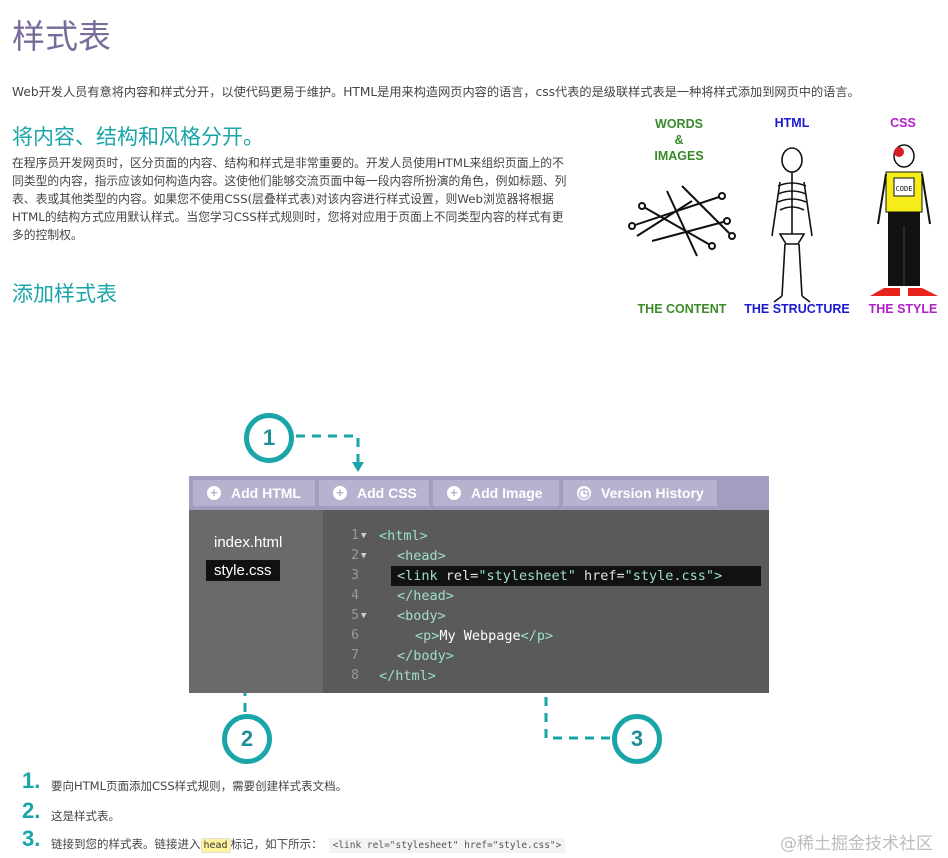 The image size is (948, 858). What do you see at coordinates (355, 595) in the screenshot?
I see `line-number: 4` at bounding box center [355, 595].